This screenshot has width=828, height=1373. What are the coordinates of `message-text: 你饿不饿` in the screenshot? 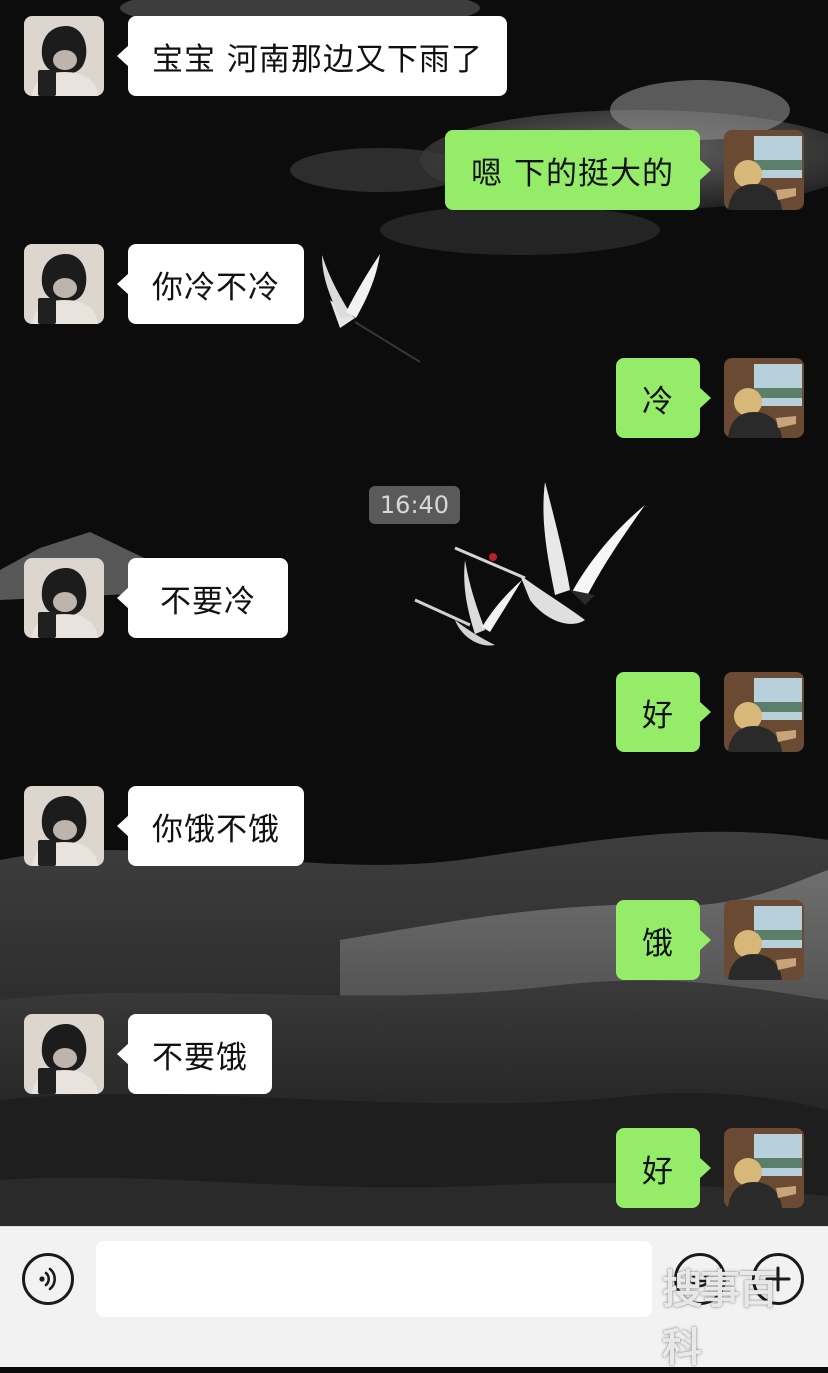 It's located at (216, 829).